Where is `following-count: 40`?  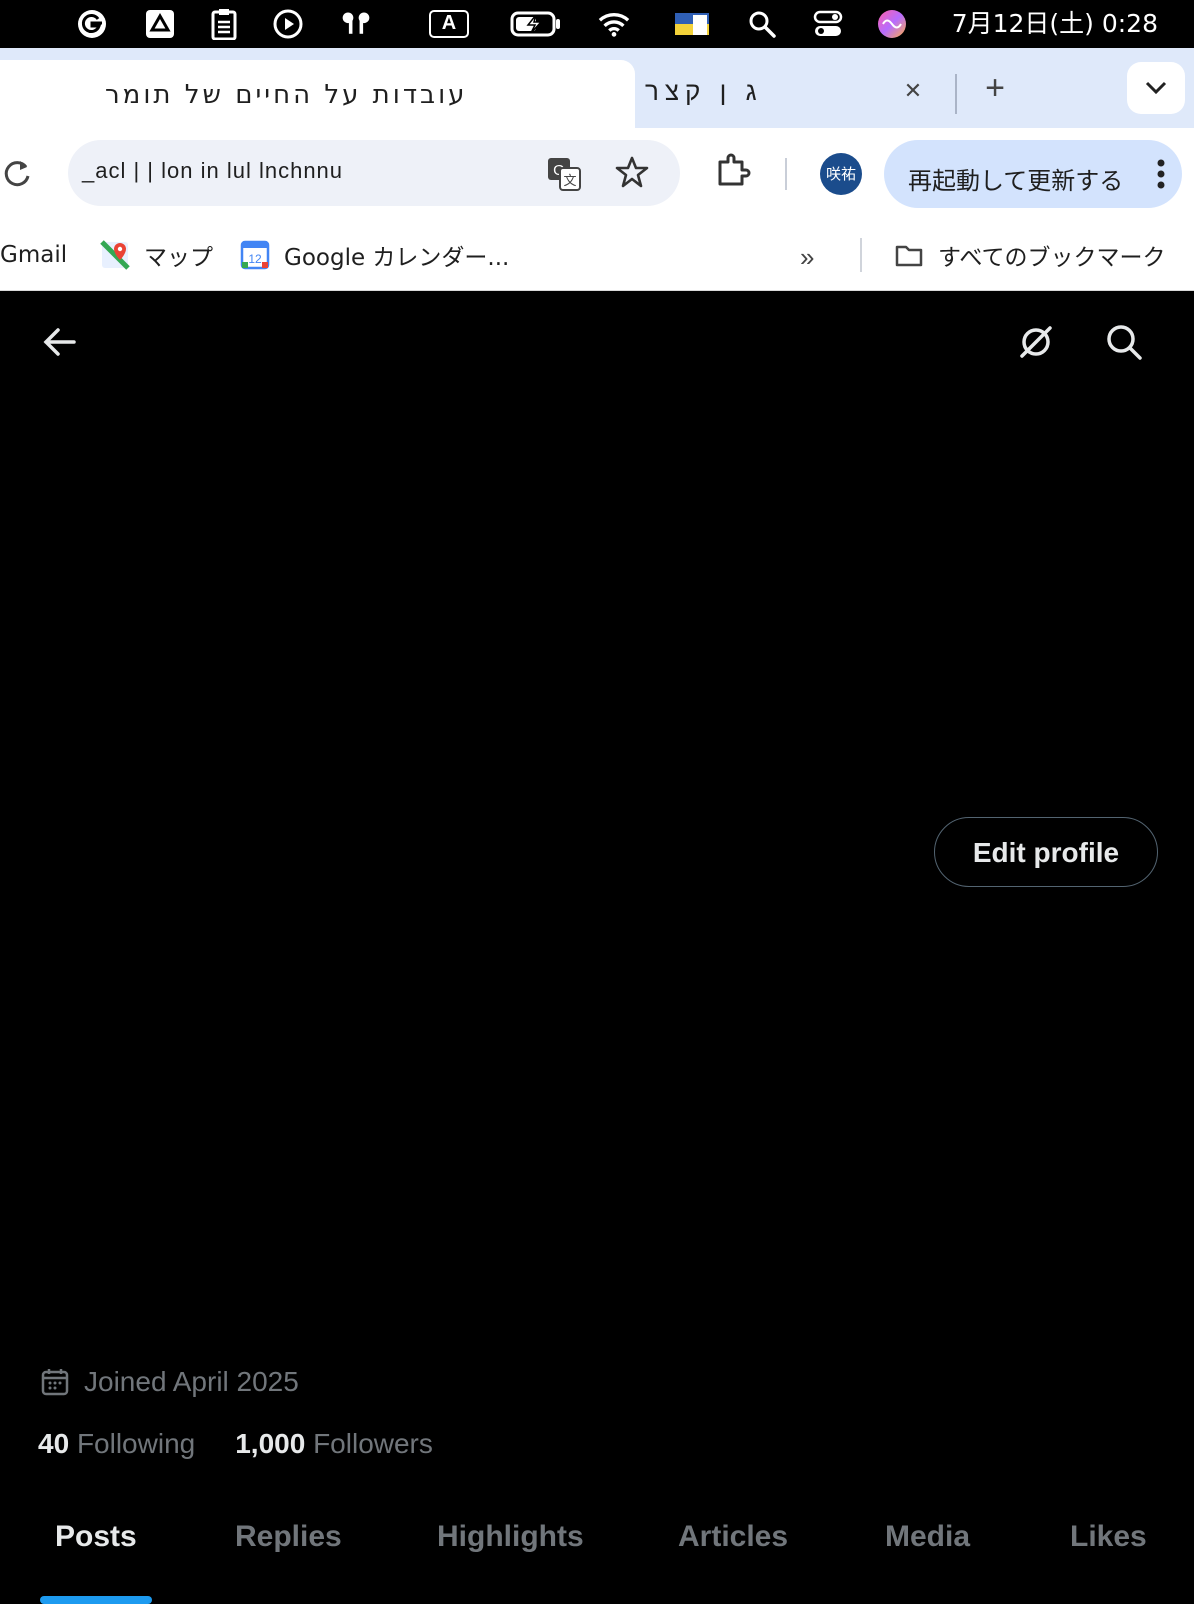
following-count: 40 is located at coordinates (54, 1443).